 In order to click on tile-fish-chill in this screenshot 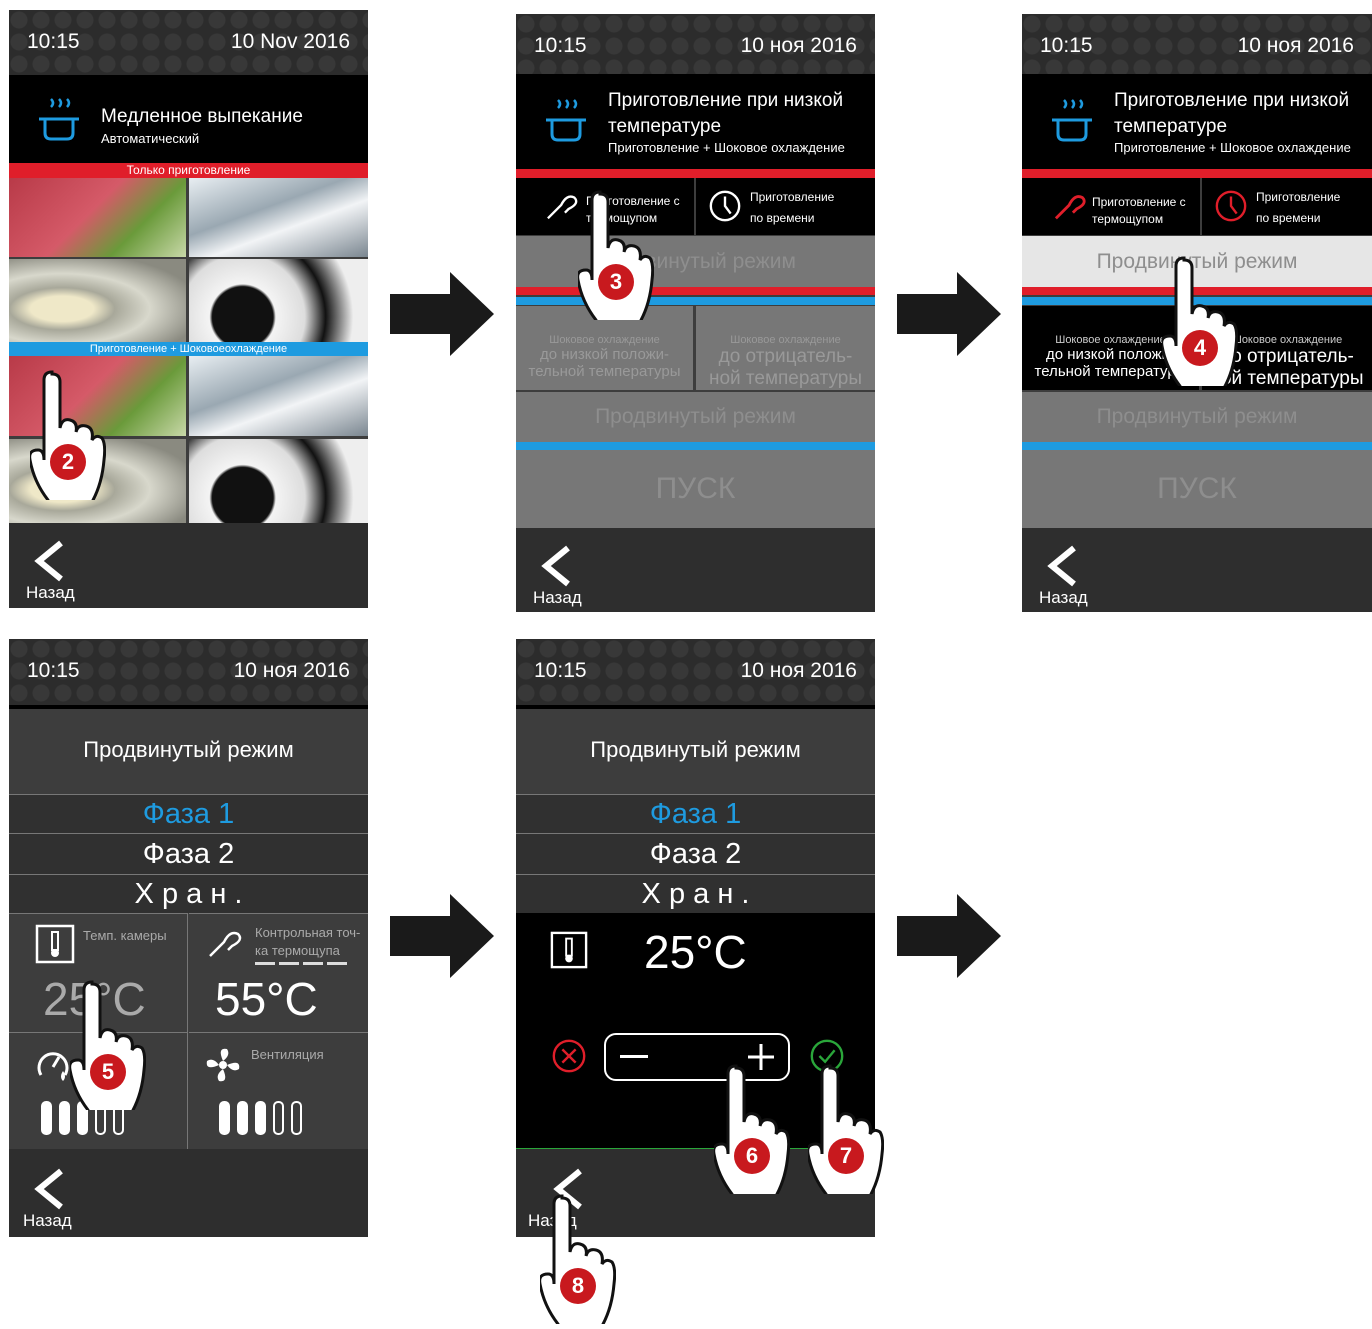, I will do `click(278, 396)`.